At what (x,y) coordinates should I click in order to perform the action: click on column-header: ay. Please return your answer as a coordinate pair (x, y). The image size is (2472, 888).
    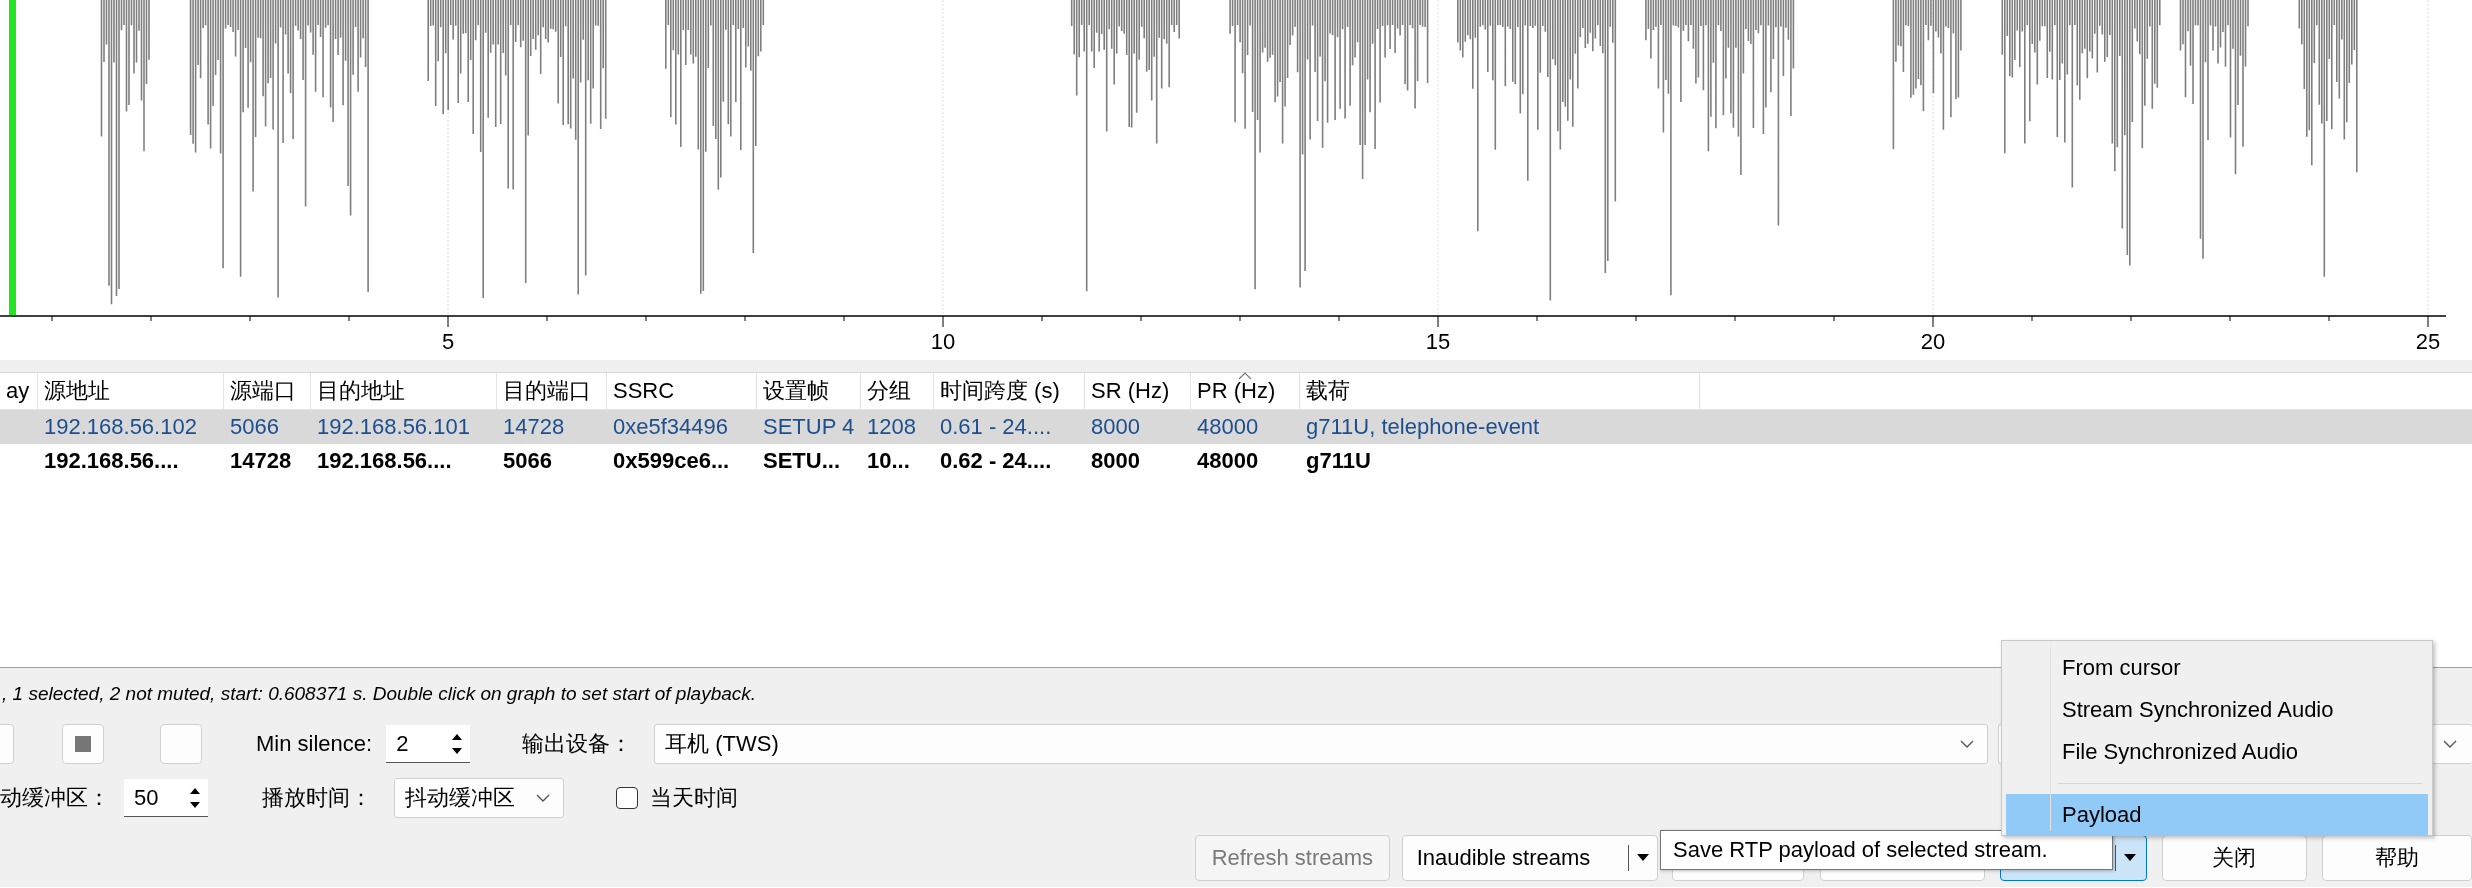
    Looking at the image, I should click on (19, 391).